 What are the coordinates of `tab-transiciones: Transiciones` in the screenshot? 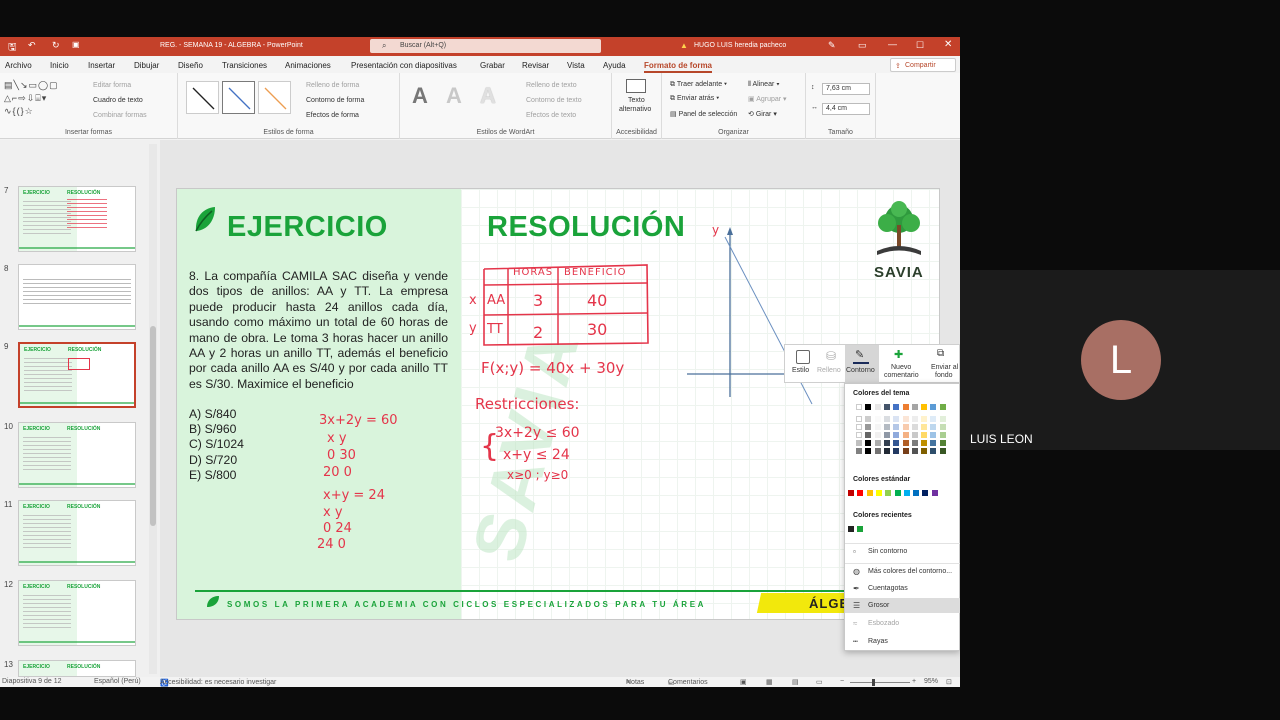 It's located at (244, 65).